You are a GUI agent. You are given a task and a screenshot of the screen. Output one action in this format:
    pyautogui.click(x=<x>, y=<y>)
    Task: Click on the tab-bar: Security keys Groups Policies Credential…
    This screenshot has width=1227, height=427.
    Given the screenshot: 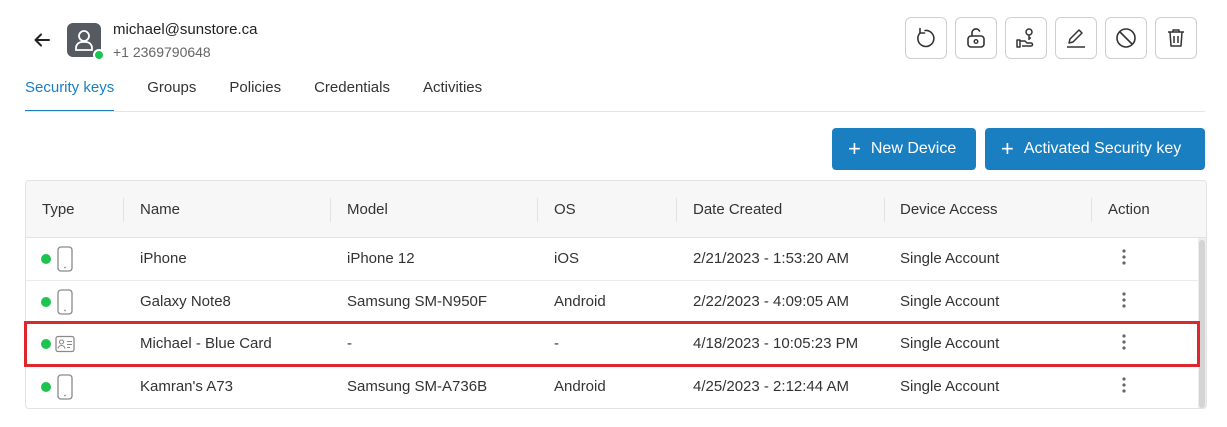 What is the action you would take?
    pyautogui.click(x=270, y=95)
    